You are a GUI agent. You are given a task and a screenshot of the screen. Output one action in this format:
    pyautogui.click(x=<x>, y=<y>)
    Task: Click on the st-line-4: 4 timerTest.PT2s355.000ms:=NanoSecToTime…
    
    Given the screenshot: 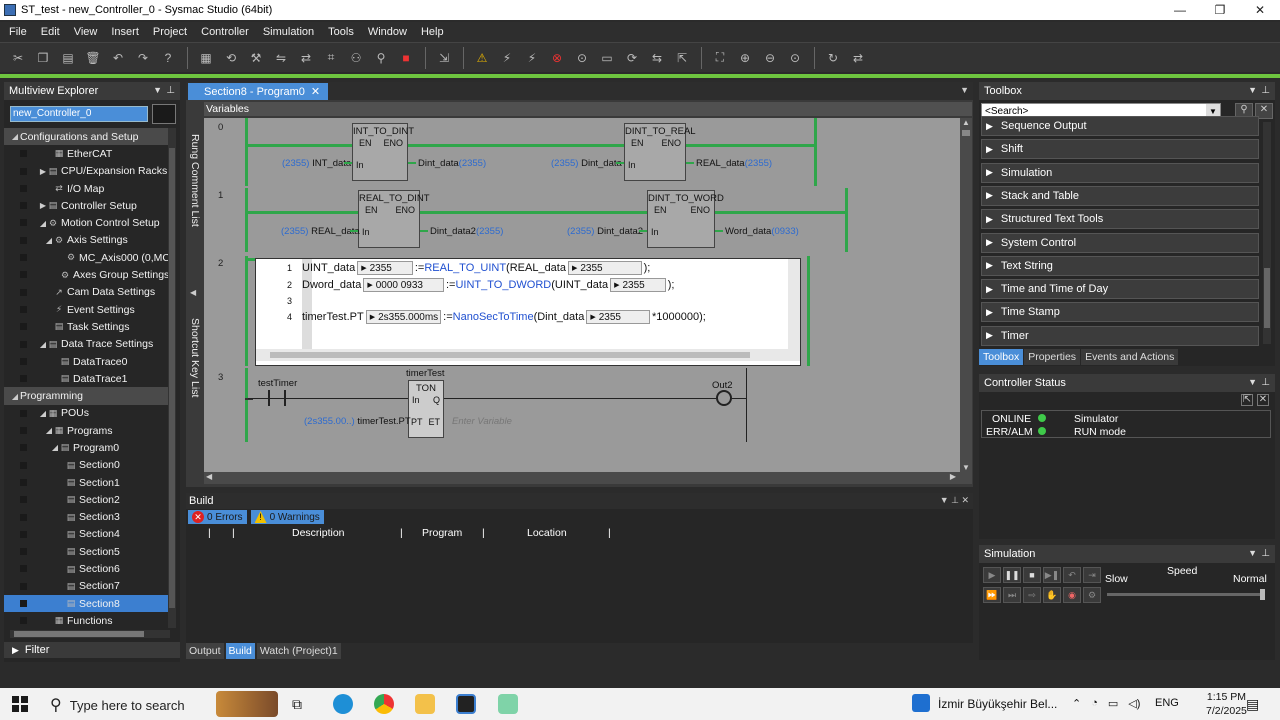 What is the action you would take?
    pyautogui.click(x=481, y=317)
    